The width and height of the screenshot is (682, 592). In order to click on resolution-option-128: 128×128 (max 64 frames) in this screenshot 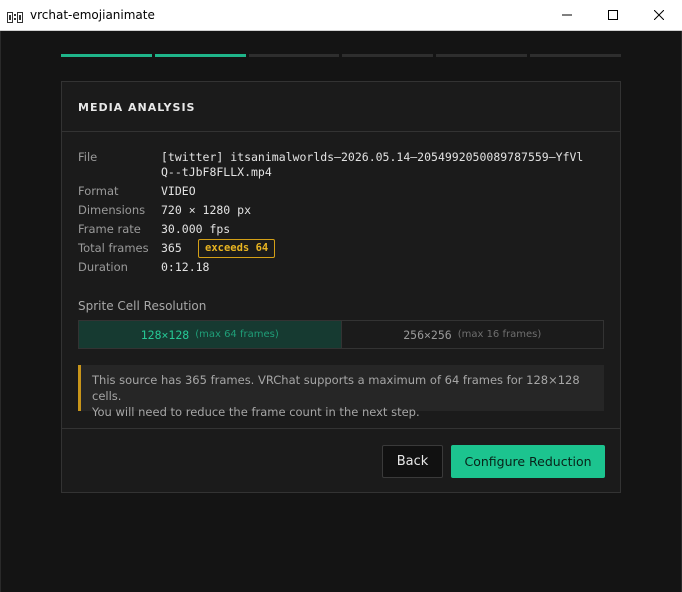, I will do `click(210, 334)`.